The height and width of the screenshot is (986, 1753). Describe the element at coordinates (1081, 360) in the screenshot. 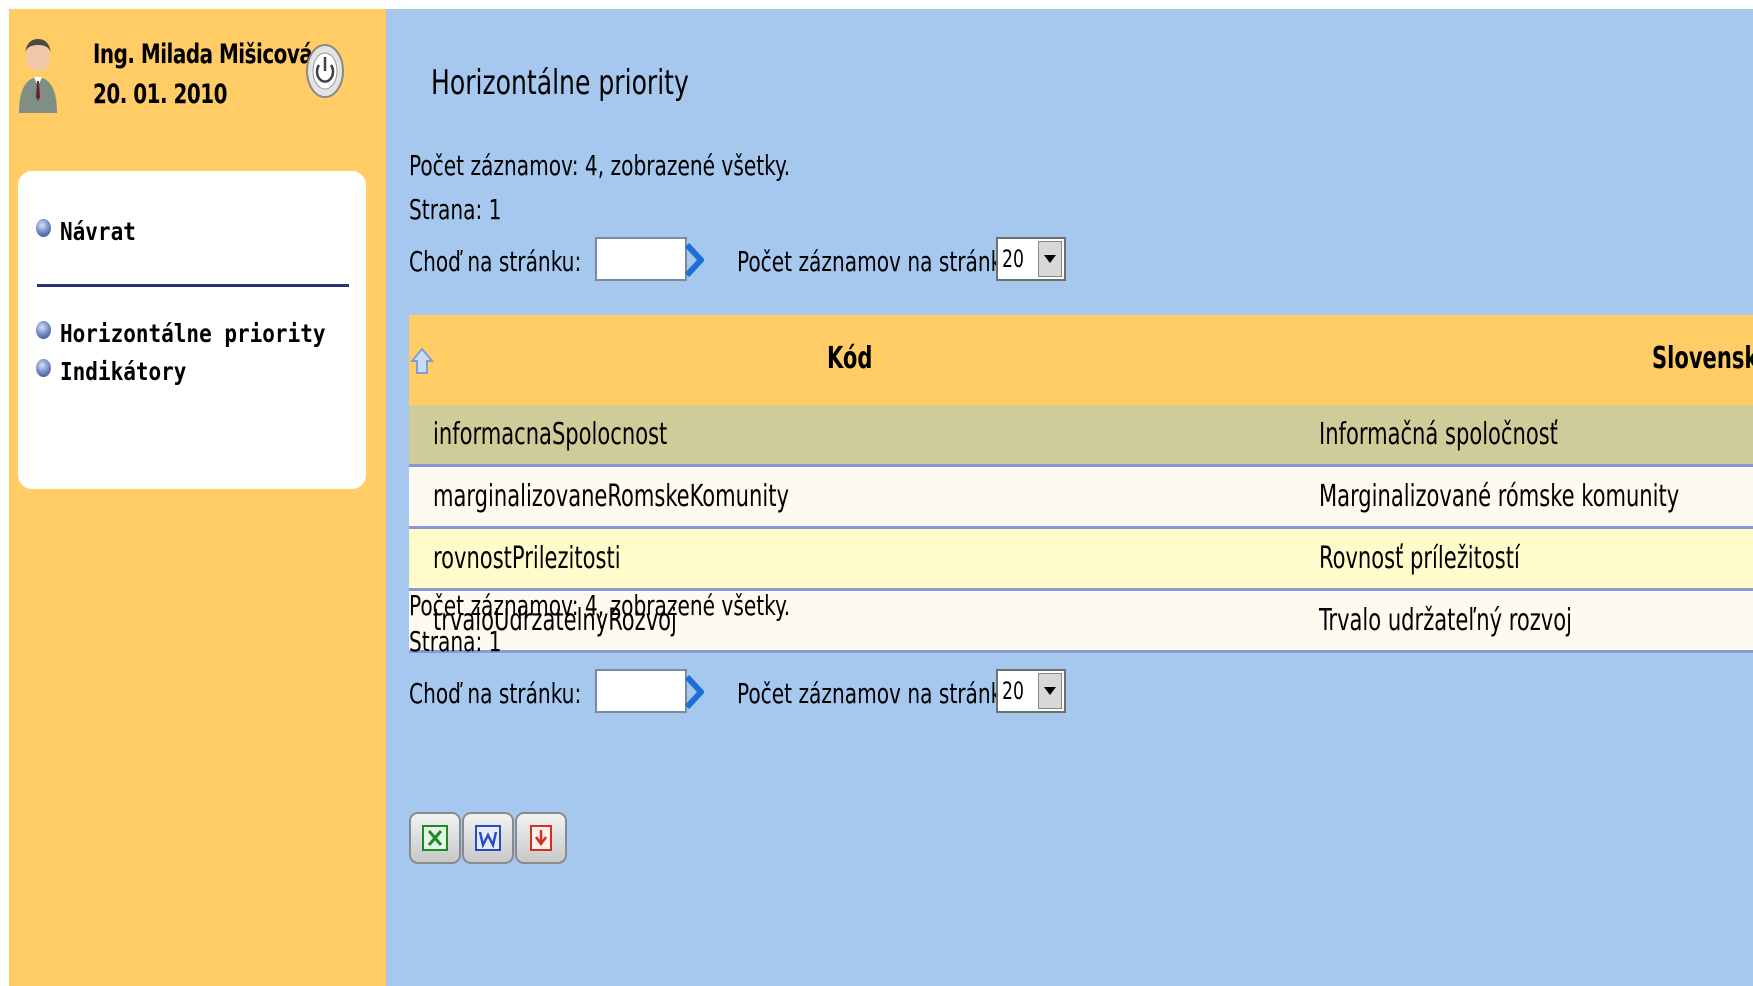

I see `table-header: Kód Slovensky` at that location.